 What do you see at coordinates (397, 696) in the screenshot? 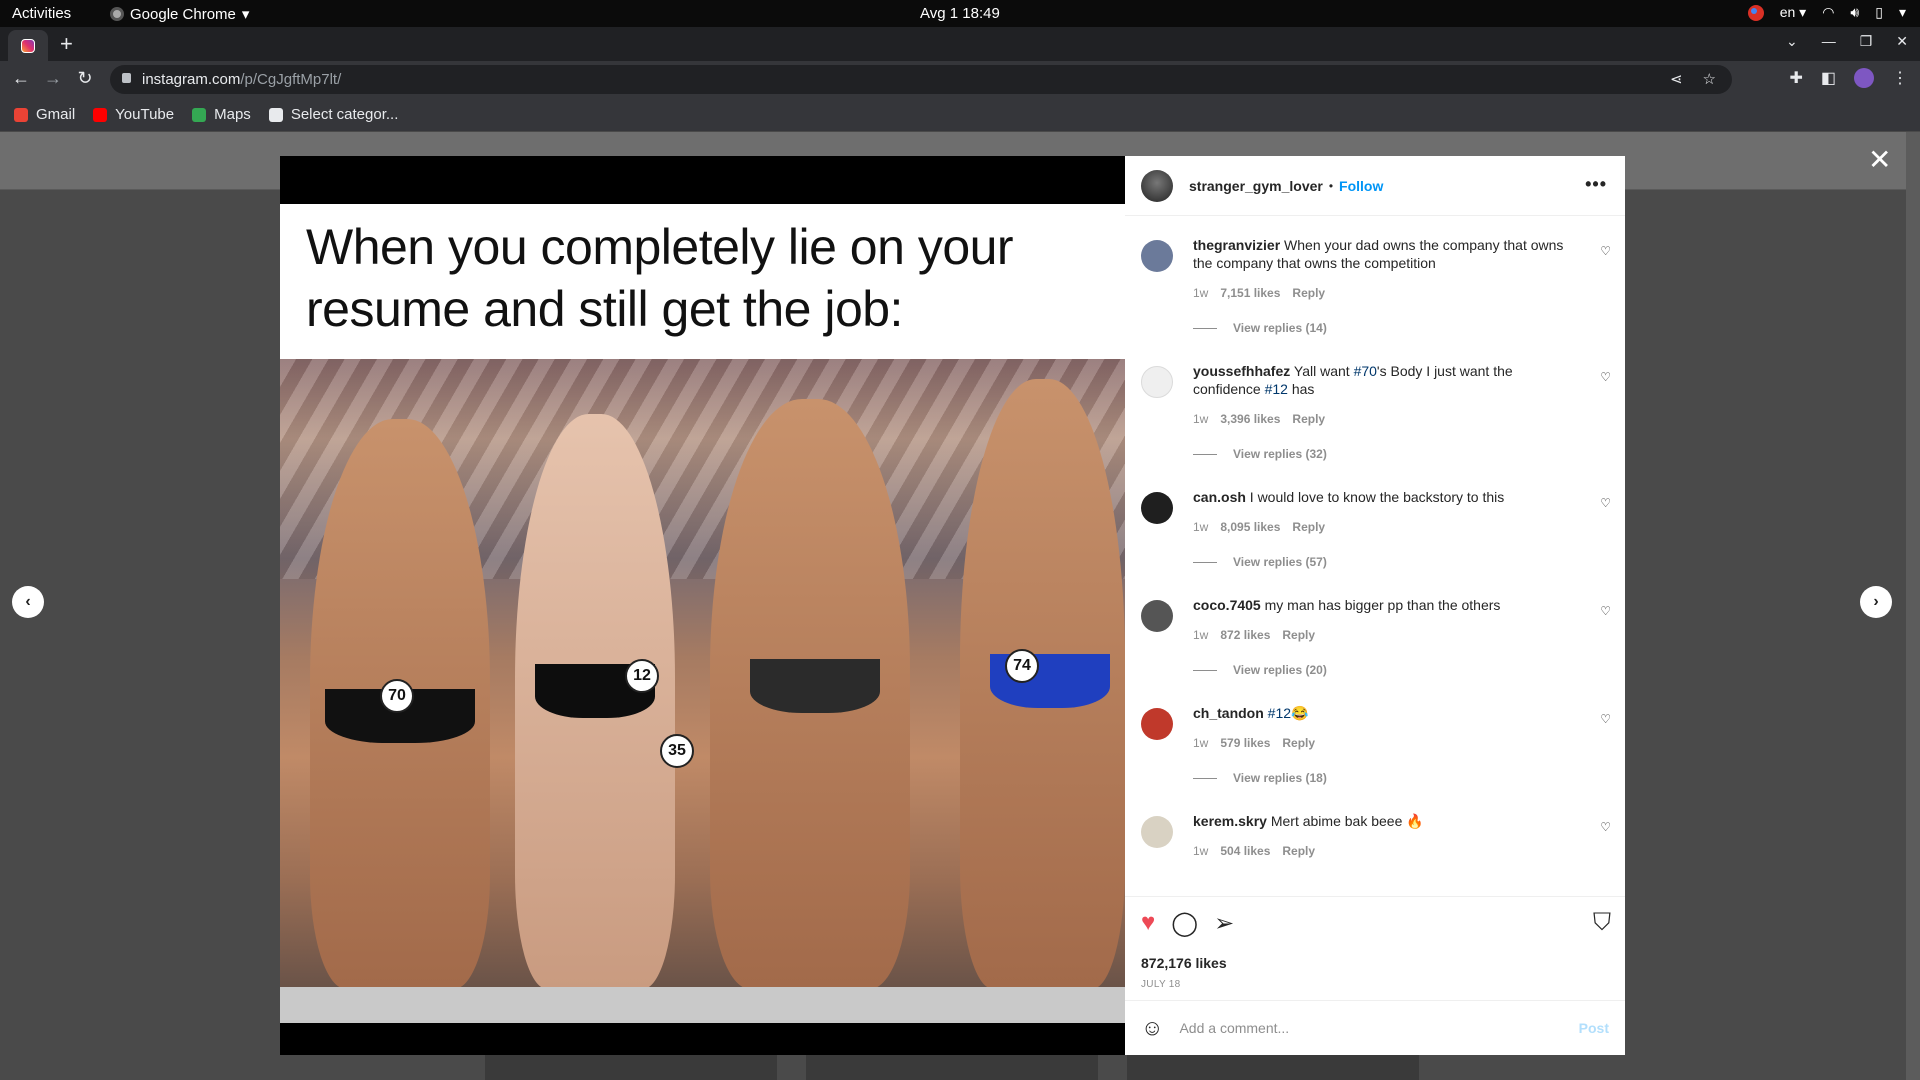
I see `contestant-number-tag: 70` at bounding box center [397, 696].